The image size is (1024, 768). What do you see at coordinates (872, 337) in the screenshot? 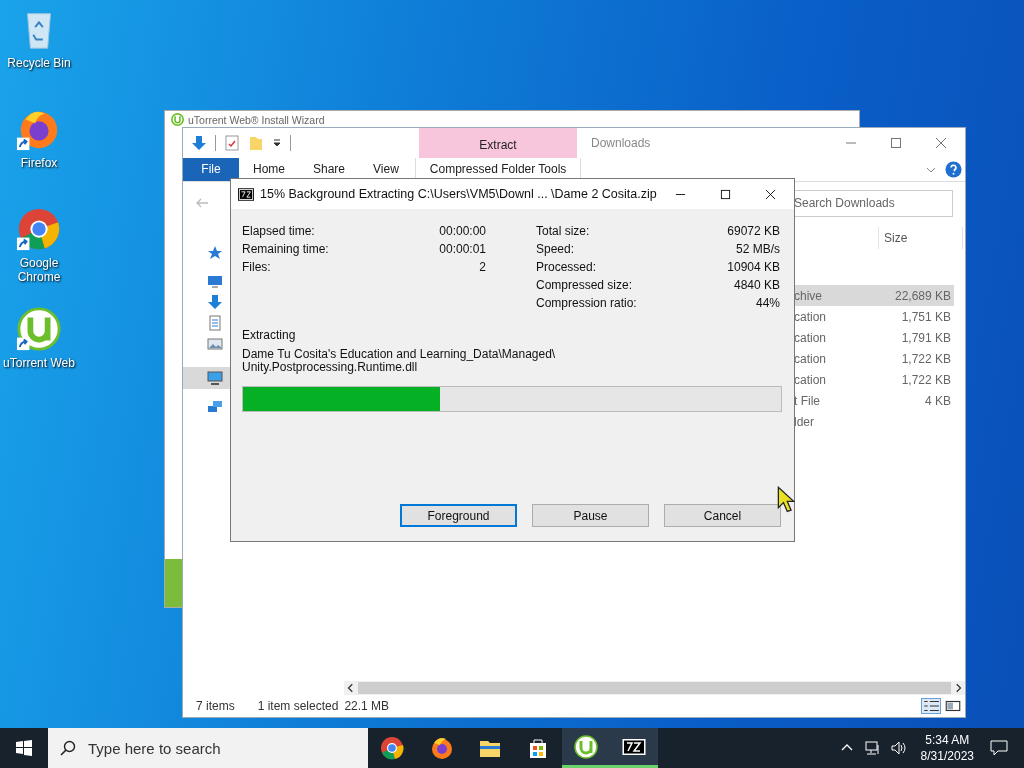
I see `file-row: cation 1,791 KB` at bounding box center [872, 337].